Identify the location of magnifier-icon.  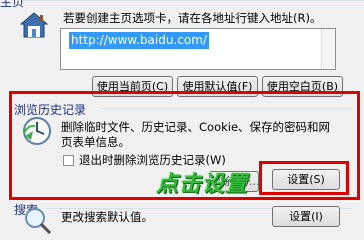
(38, 221).